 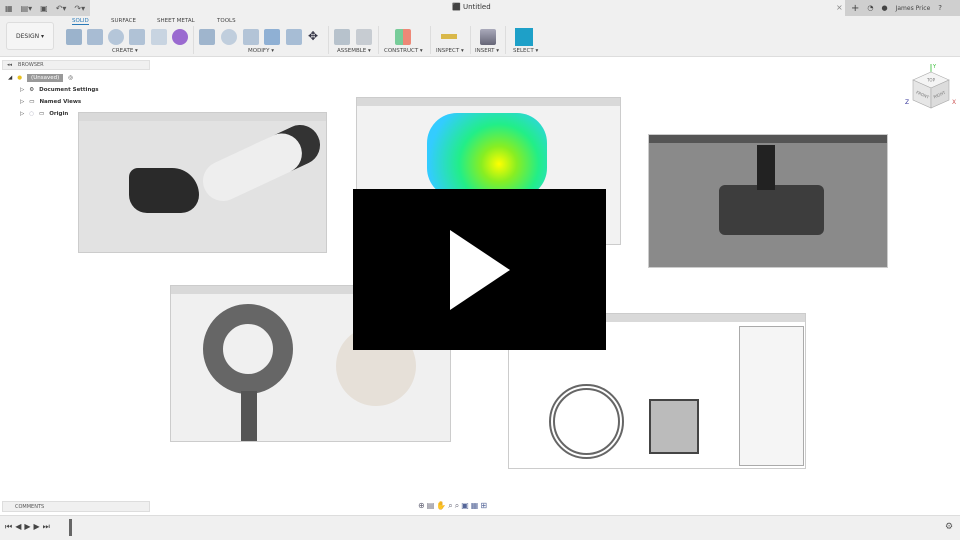 I want to click on timeline-marker, so click(x=70, y=527).